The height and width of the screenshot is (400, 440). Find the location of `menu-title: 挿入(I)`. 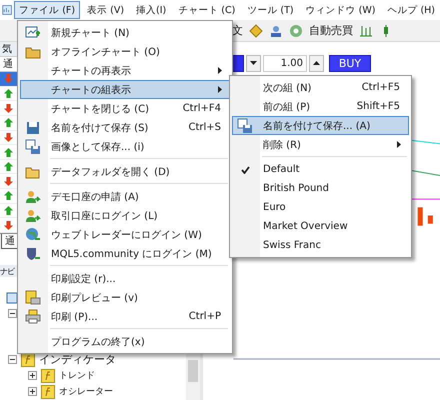

menu-title: 挿入(I) is located at coordinates (151, 10).